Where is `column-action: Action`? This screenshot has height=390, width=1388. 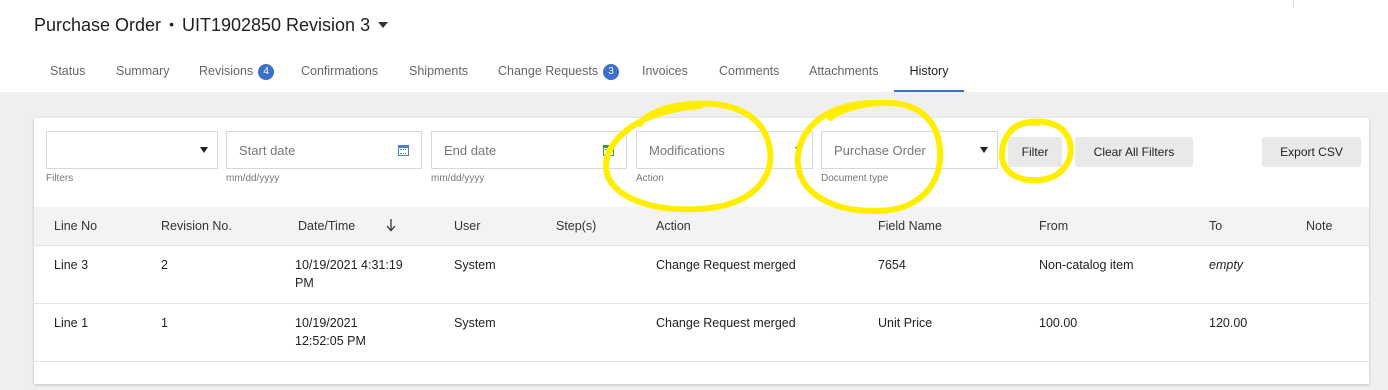
column-action: Action is located at coordinates (673, 226).